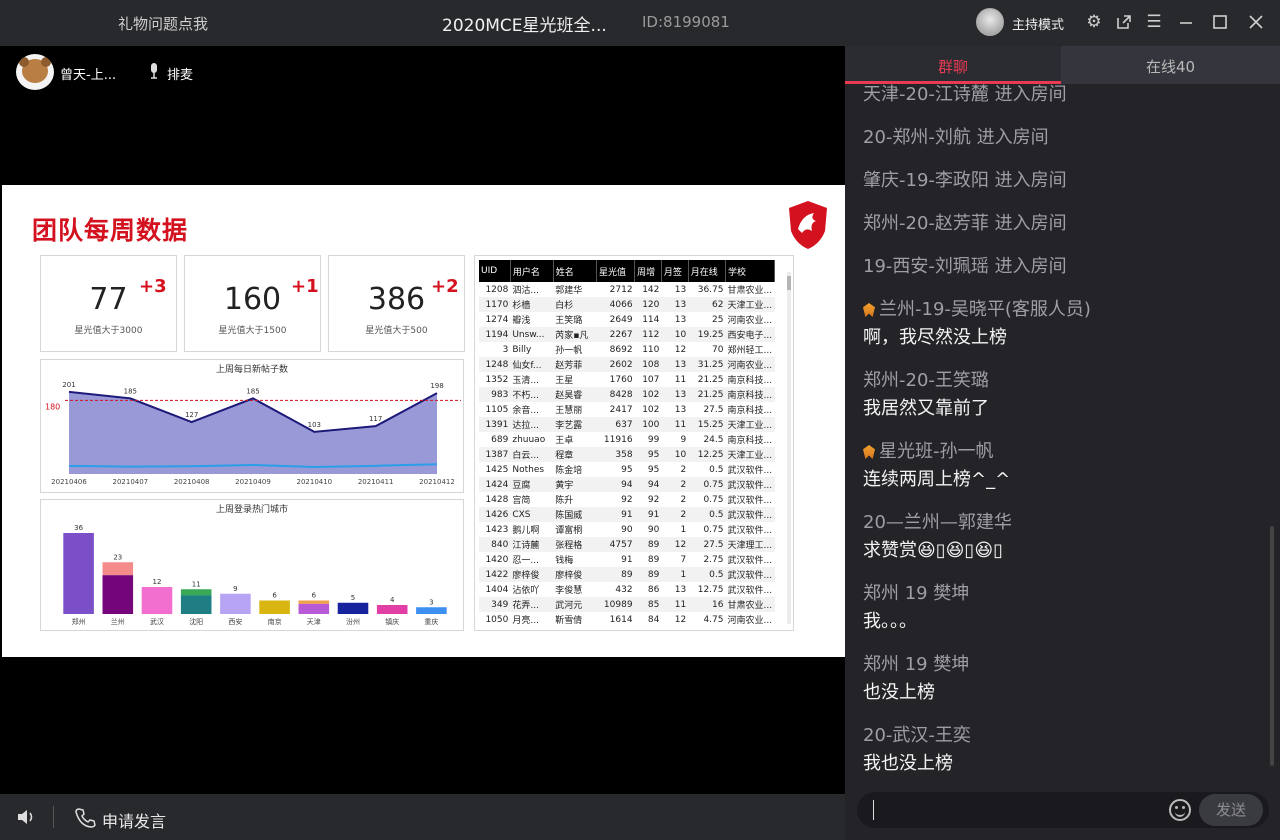 The height and width of the screenshot is (840, 1280). Describe the element at coordinates (495, 604) in the screenshot. I see `table-cell: 349` at that location.